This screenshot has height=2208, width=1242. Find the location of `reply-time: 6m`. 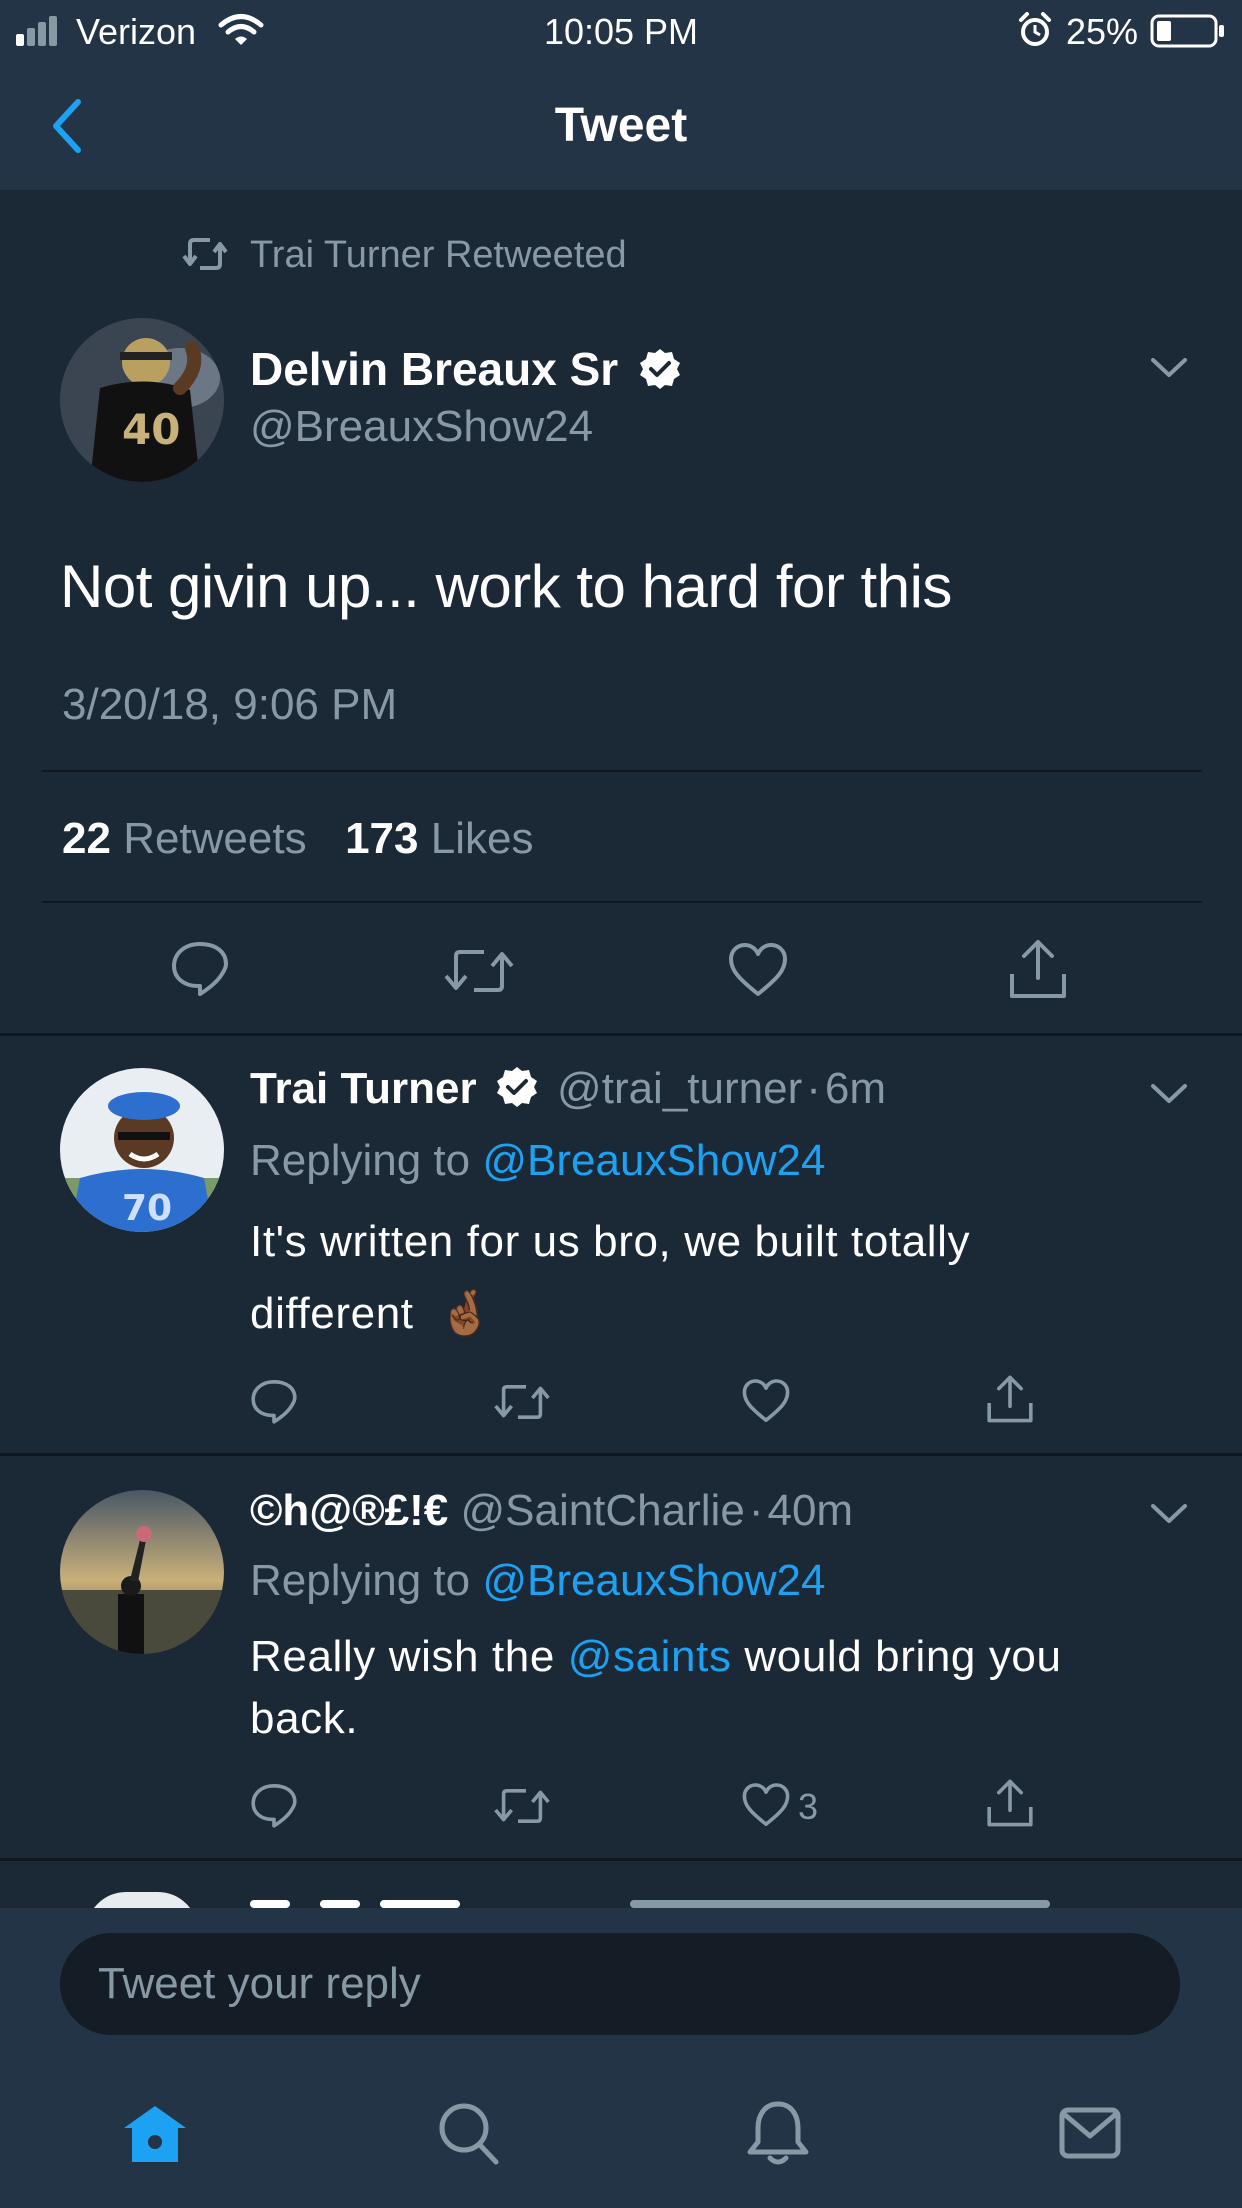

reply-time: 6m is located at coordinates (855, 1088).